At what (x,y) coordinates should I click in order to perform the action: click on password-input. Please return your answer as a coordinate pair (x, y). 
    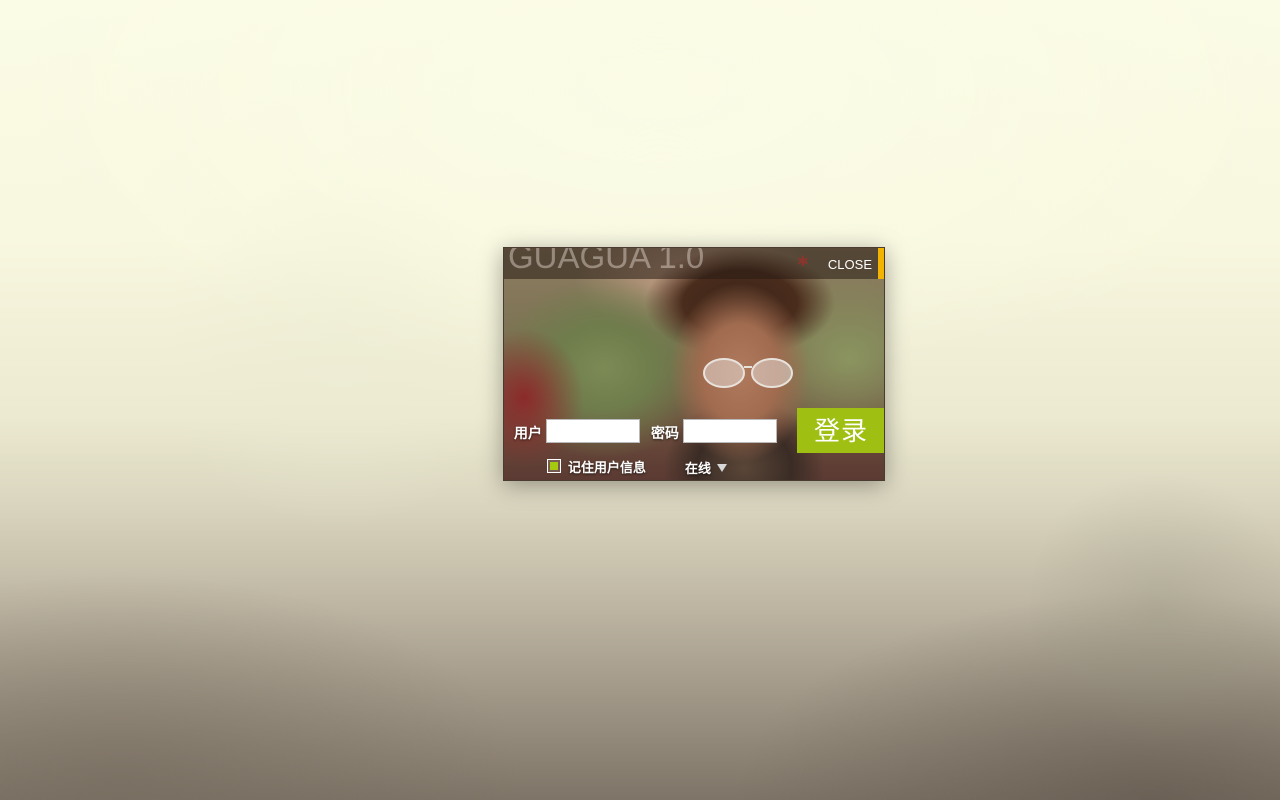
    Looking at the image, I should click on (730, 431).